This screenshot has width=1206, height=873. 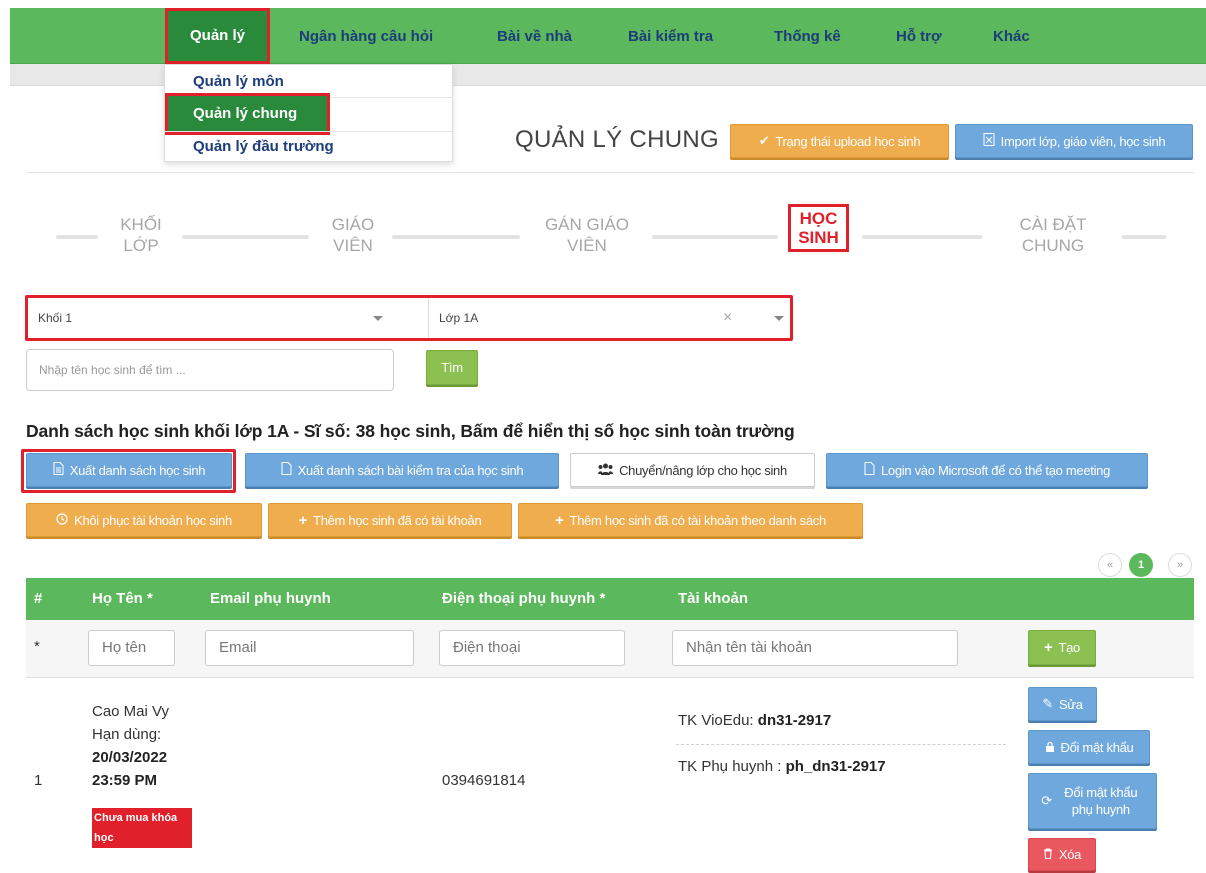 What do you see at coordinates (129, 470) in the screenshot?
I see `export-students-button: Xuất danh sách học sinh` at bounding box center [129, 470].